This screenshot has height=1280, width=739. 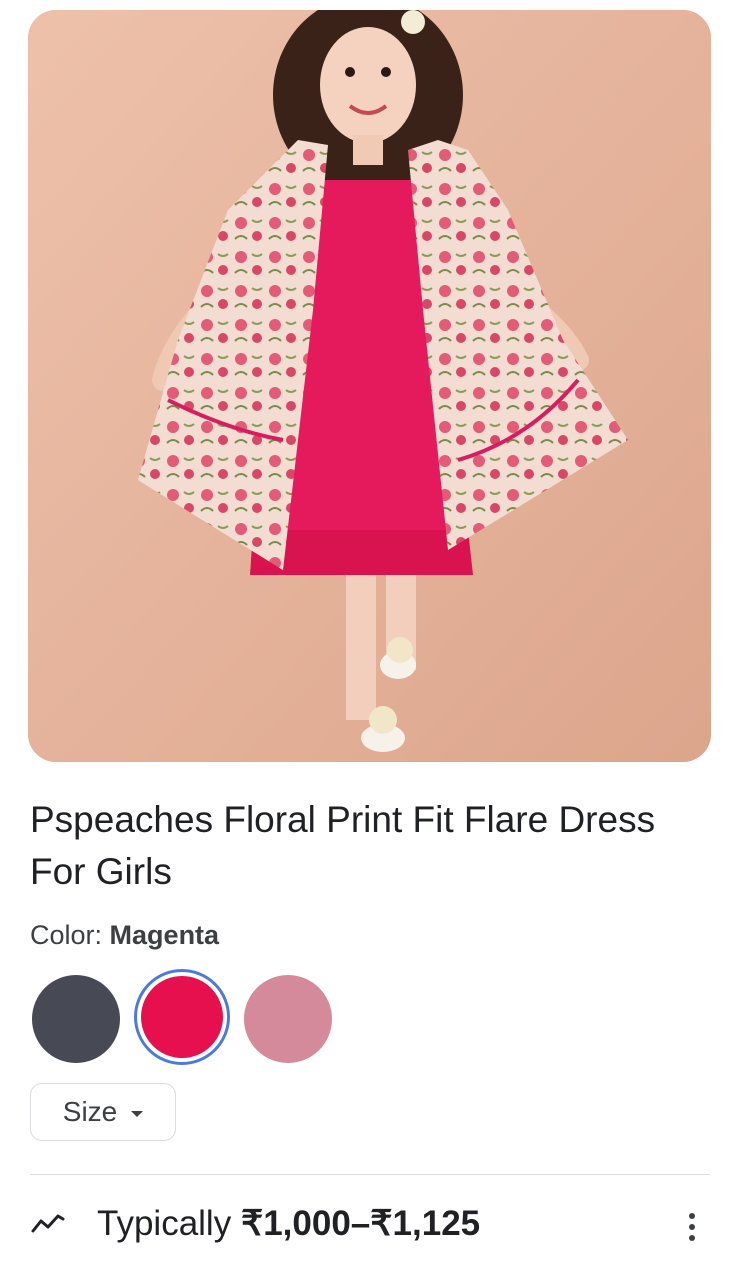 What do you see at coordinates (76, 1019) in the screenshot?
I see `color-swatch-dark-gray` at bounding box center [76, 1019].